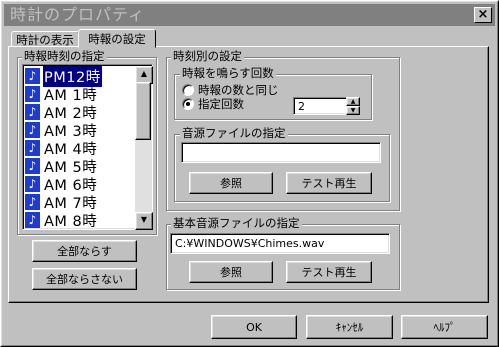 Image resolution: width=499 pixels, height=347 pixels. I want to click on list-item: ♪ AM 8時, so click(82, 220).